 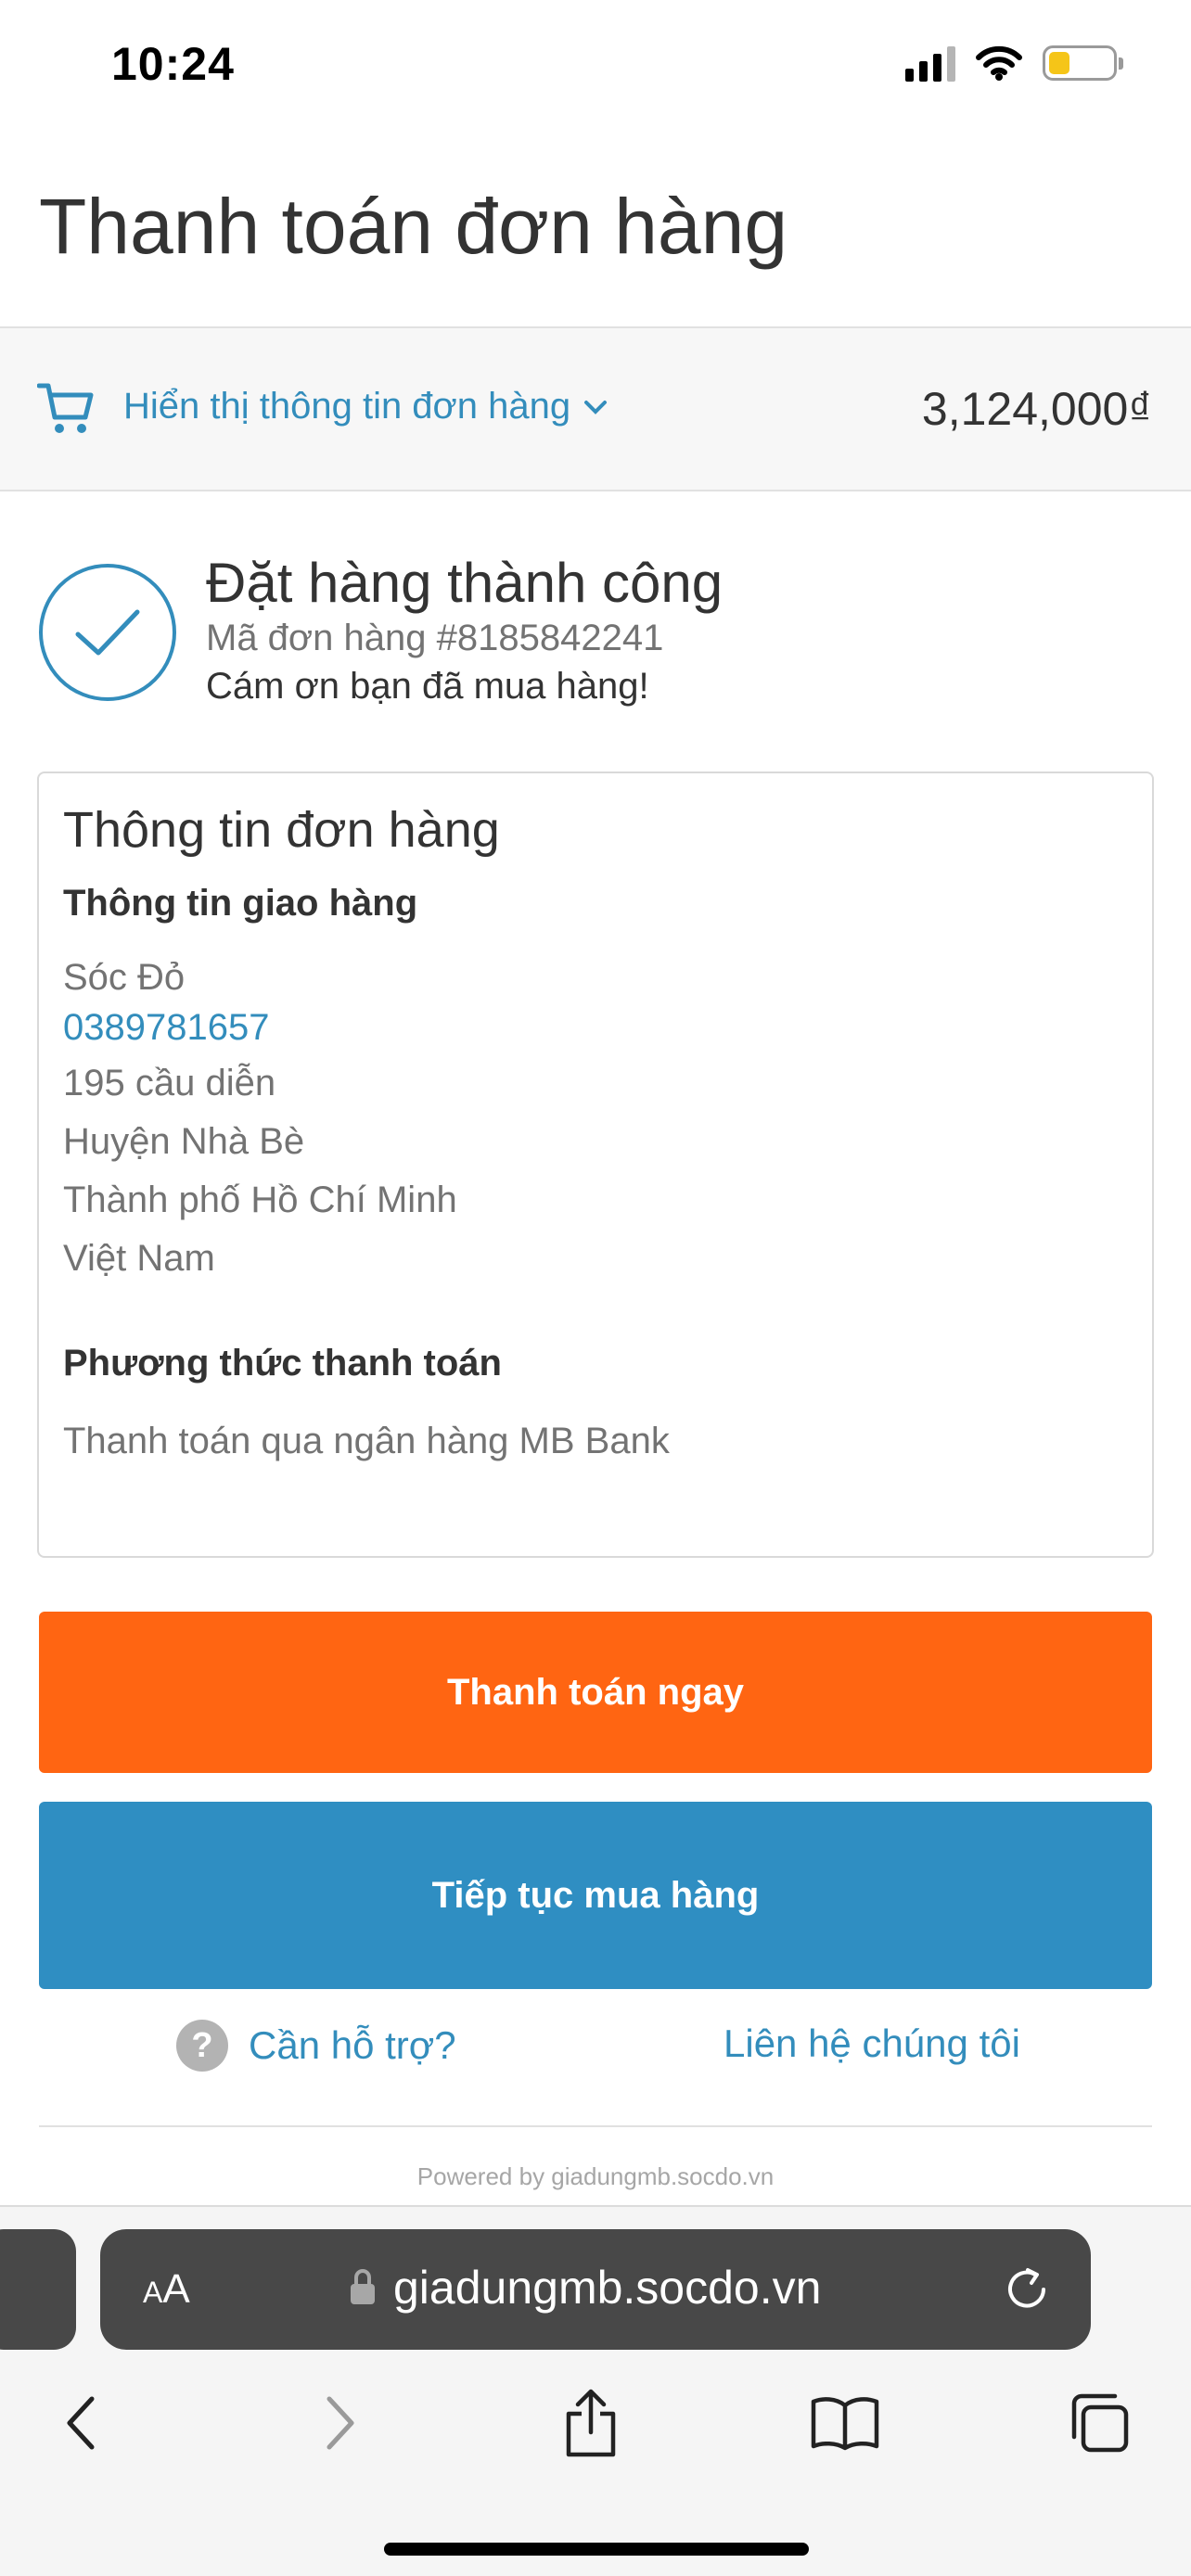 I want to click on status-icons, so click(x=1014, y=64).